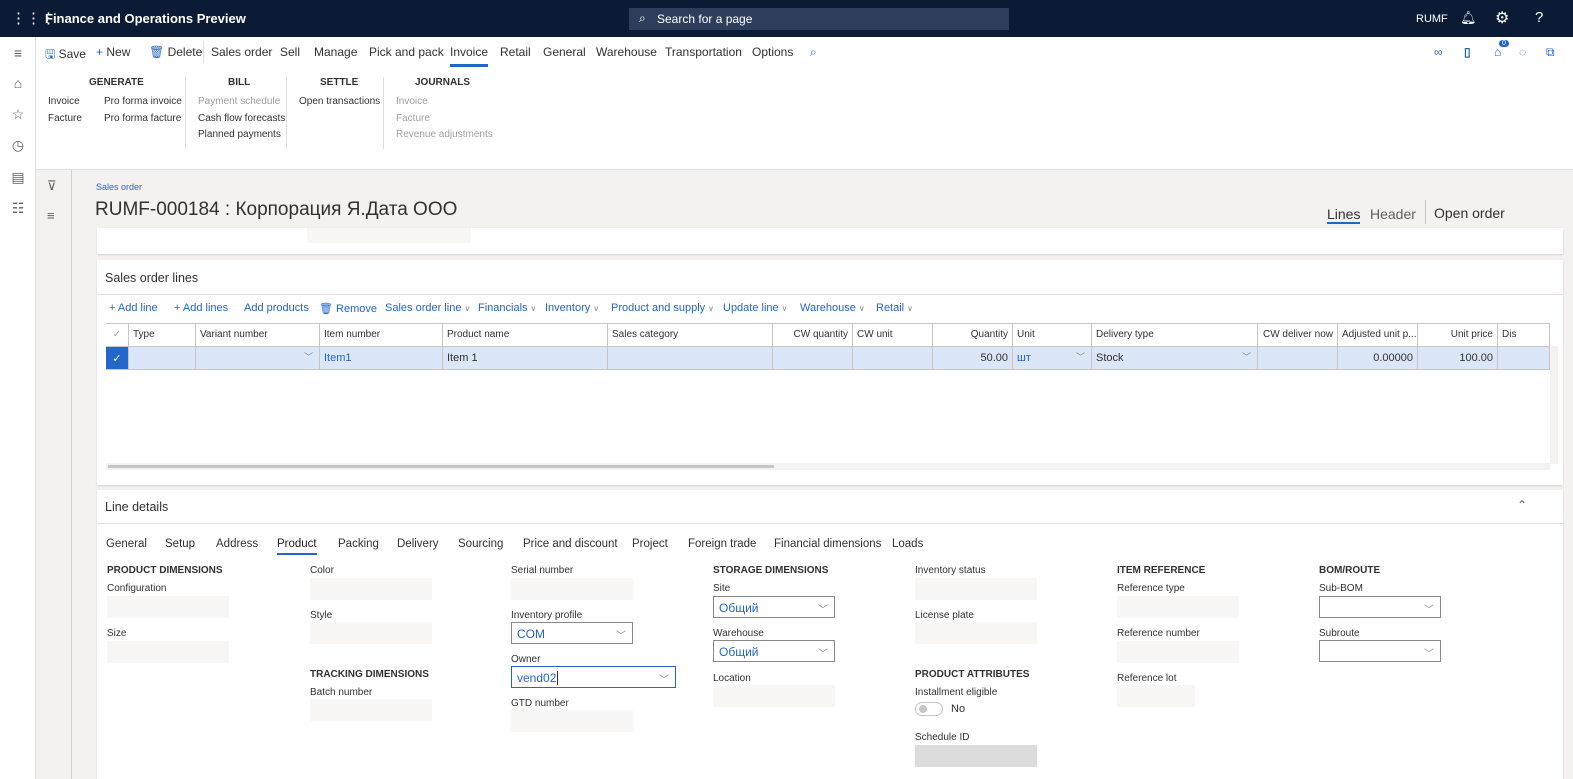 Image resolution: width=1573 pixels, height=779 pixels. Describe the element at coordinates (894, 308) in the screenshot. I see `toolbar-button-retail: Retail ∨` at that location.